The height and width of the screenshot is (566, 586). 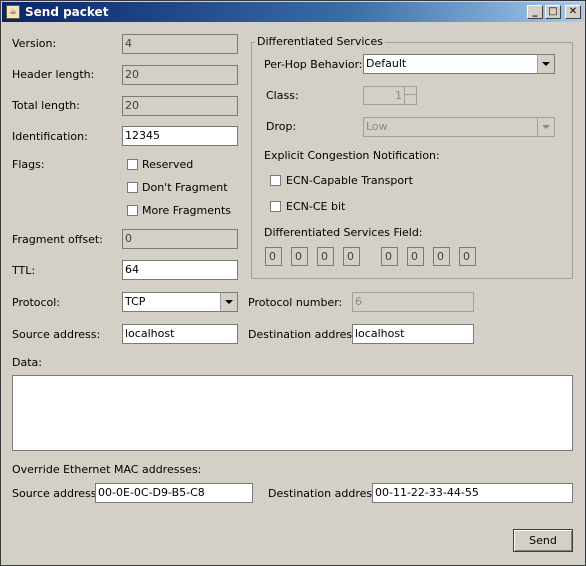 I want to click on total-length-field: 20, so click(x=180, y=106).